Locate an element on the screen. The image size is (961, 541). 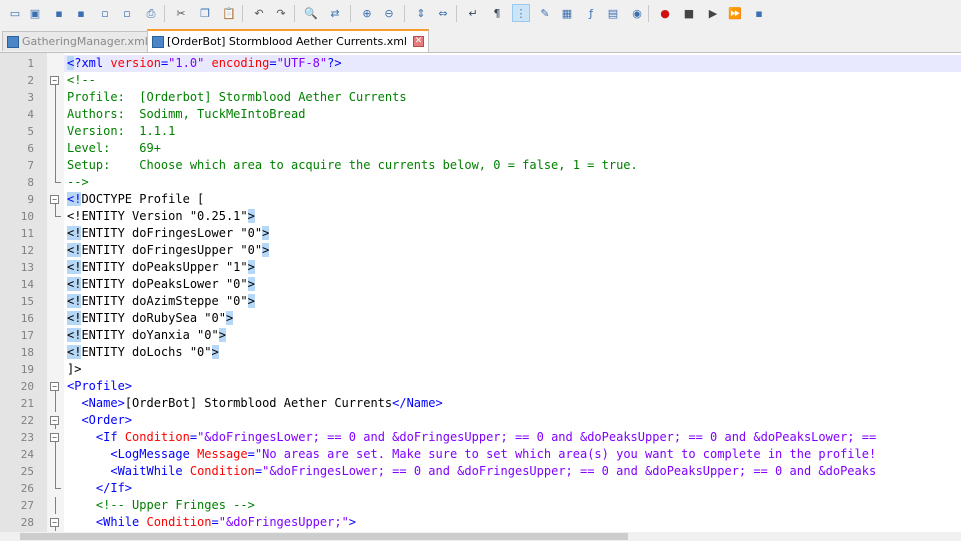
doc-map-icon: ▦ is located at coordinates (567, 13).